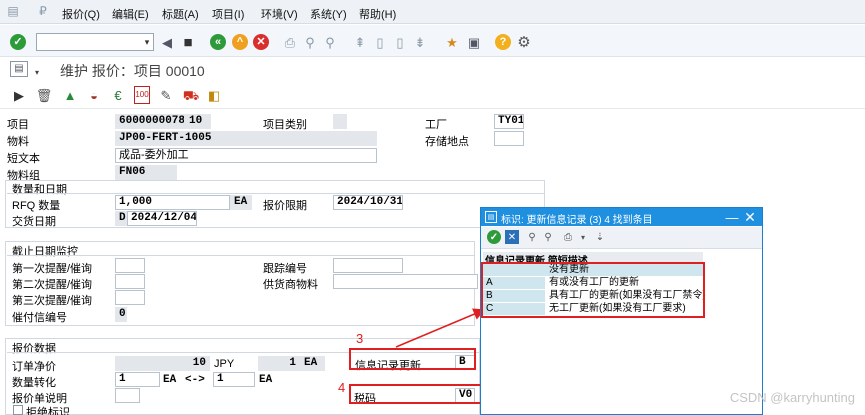  Describe the element at coordinates (568, 237) in the screenshot. I see `print-icon: ⎙` at that location.